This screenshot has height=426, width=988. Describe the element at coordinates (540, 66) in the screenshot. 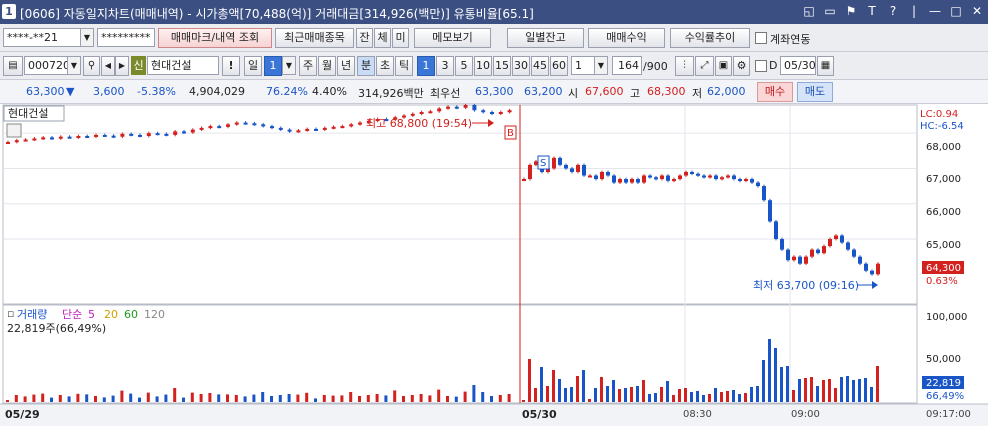

I see `interval-45-button: 45` at that location.